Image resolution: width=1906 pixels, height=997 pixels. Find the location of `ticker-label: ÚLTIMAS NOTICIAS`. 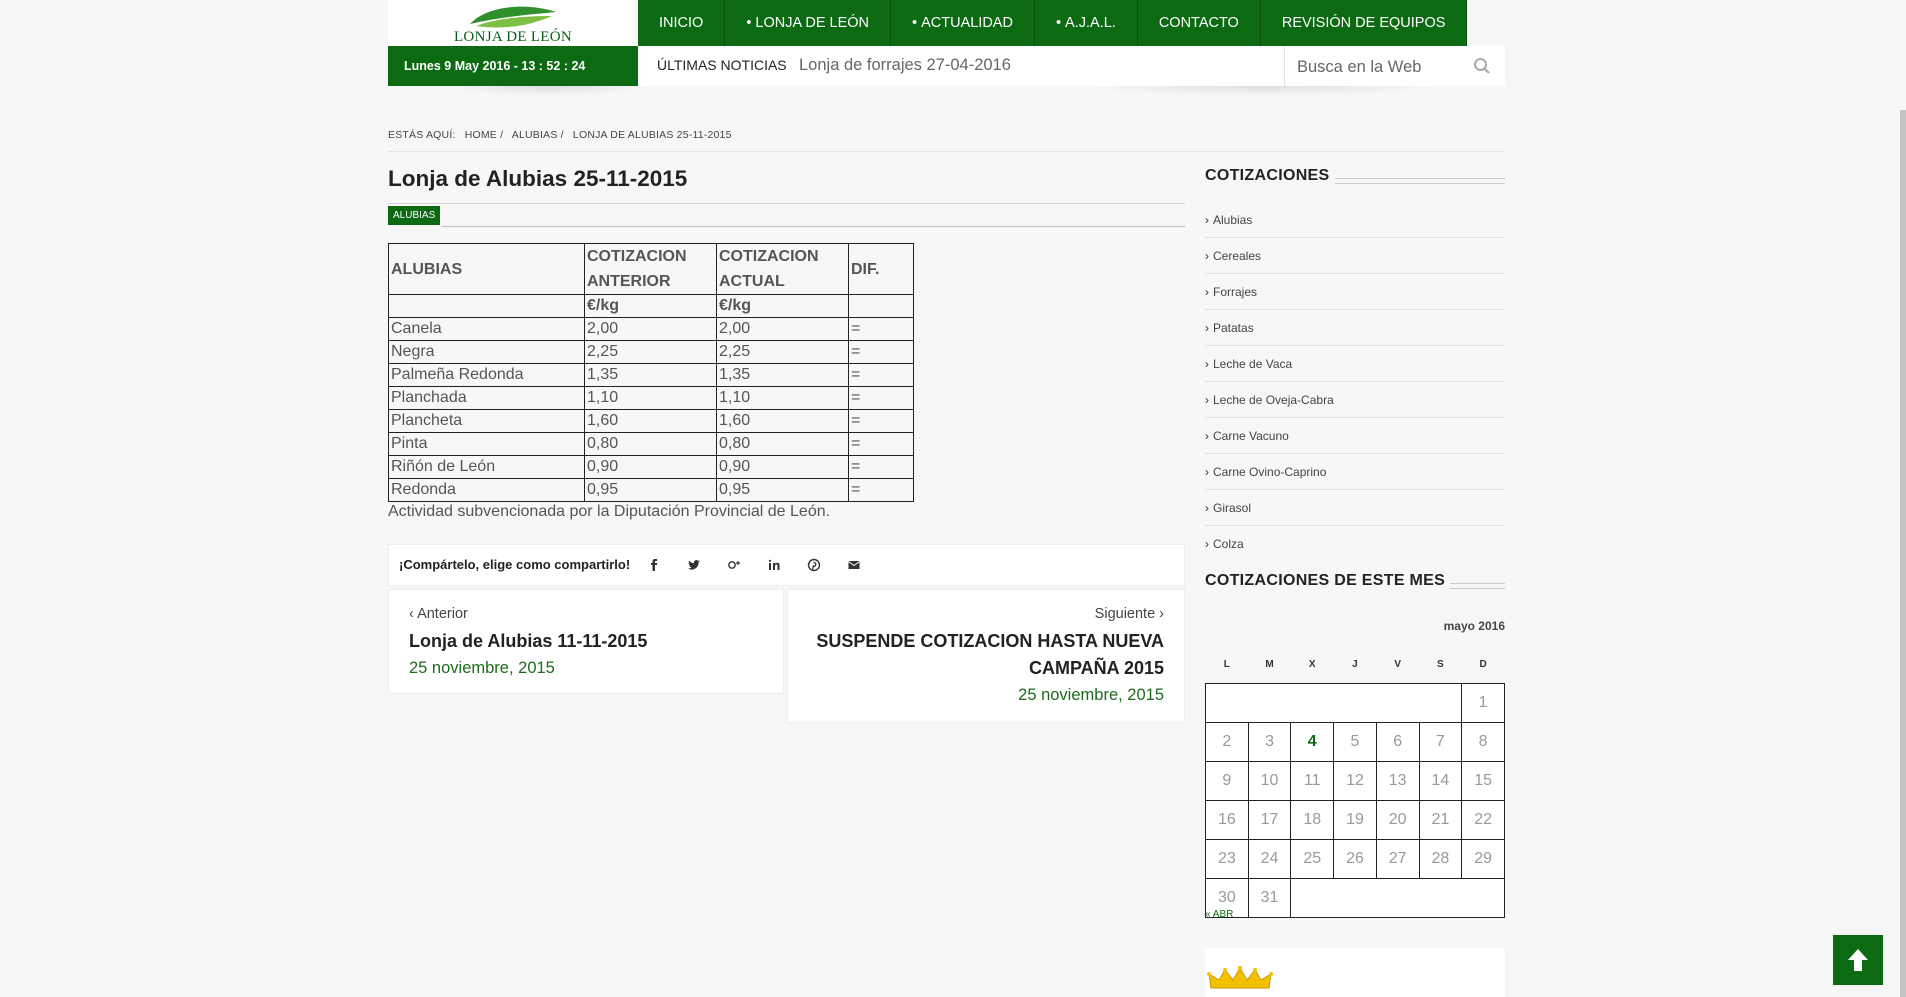

ticker-label: ÚLTIMAS NOTICIAS is located at coordinates (722, 65).